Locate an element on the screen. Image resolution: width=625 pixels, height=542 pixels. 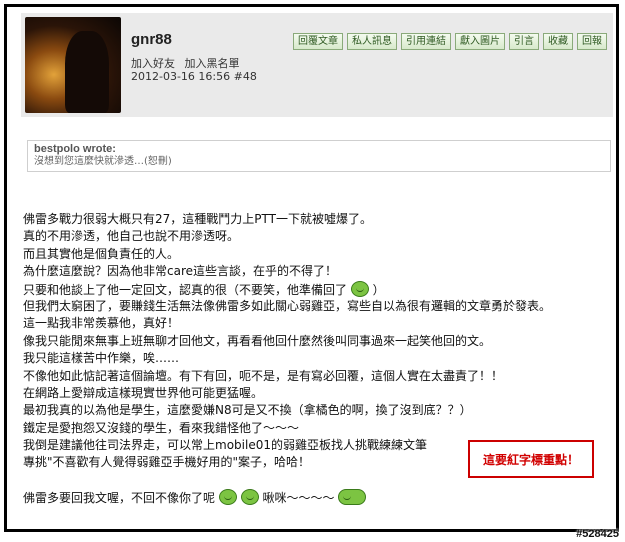
body-line: 真的不用滲透，他自己也說不用滲透呀。 is located at coordinates (131, 236).